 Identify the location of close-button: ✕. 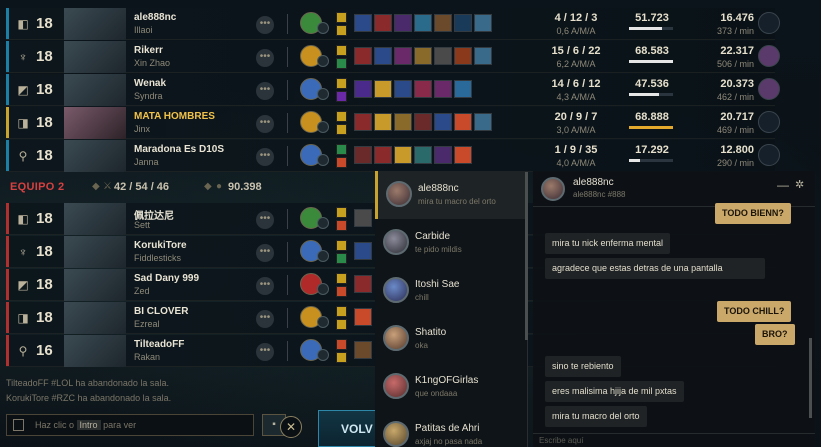
(291, 427).